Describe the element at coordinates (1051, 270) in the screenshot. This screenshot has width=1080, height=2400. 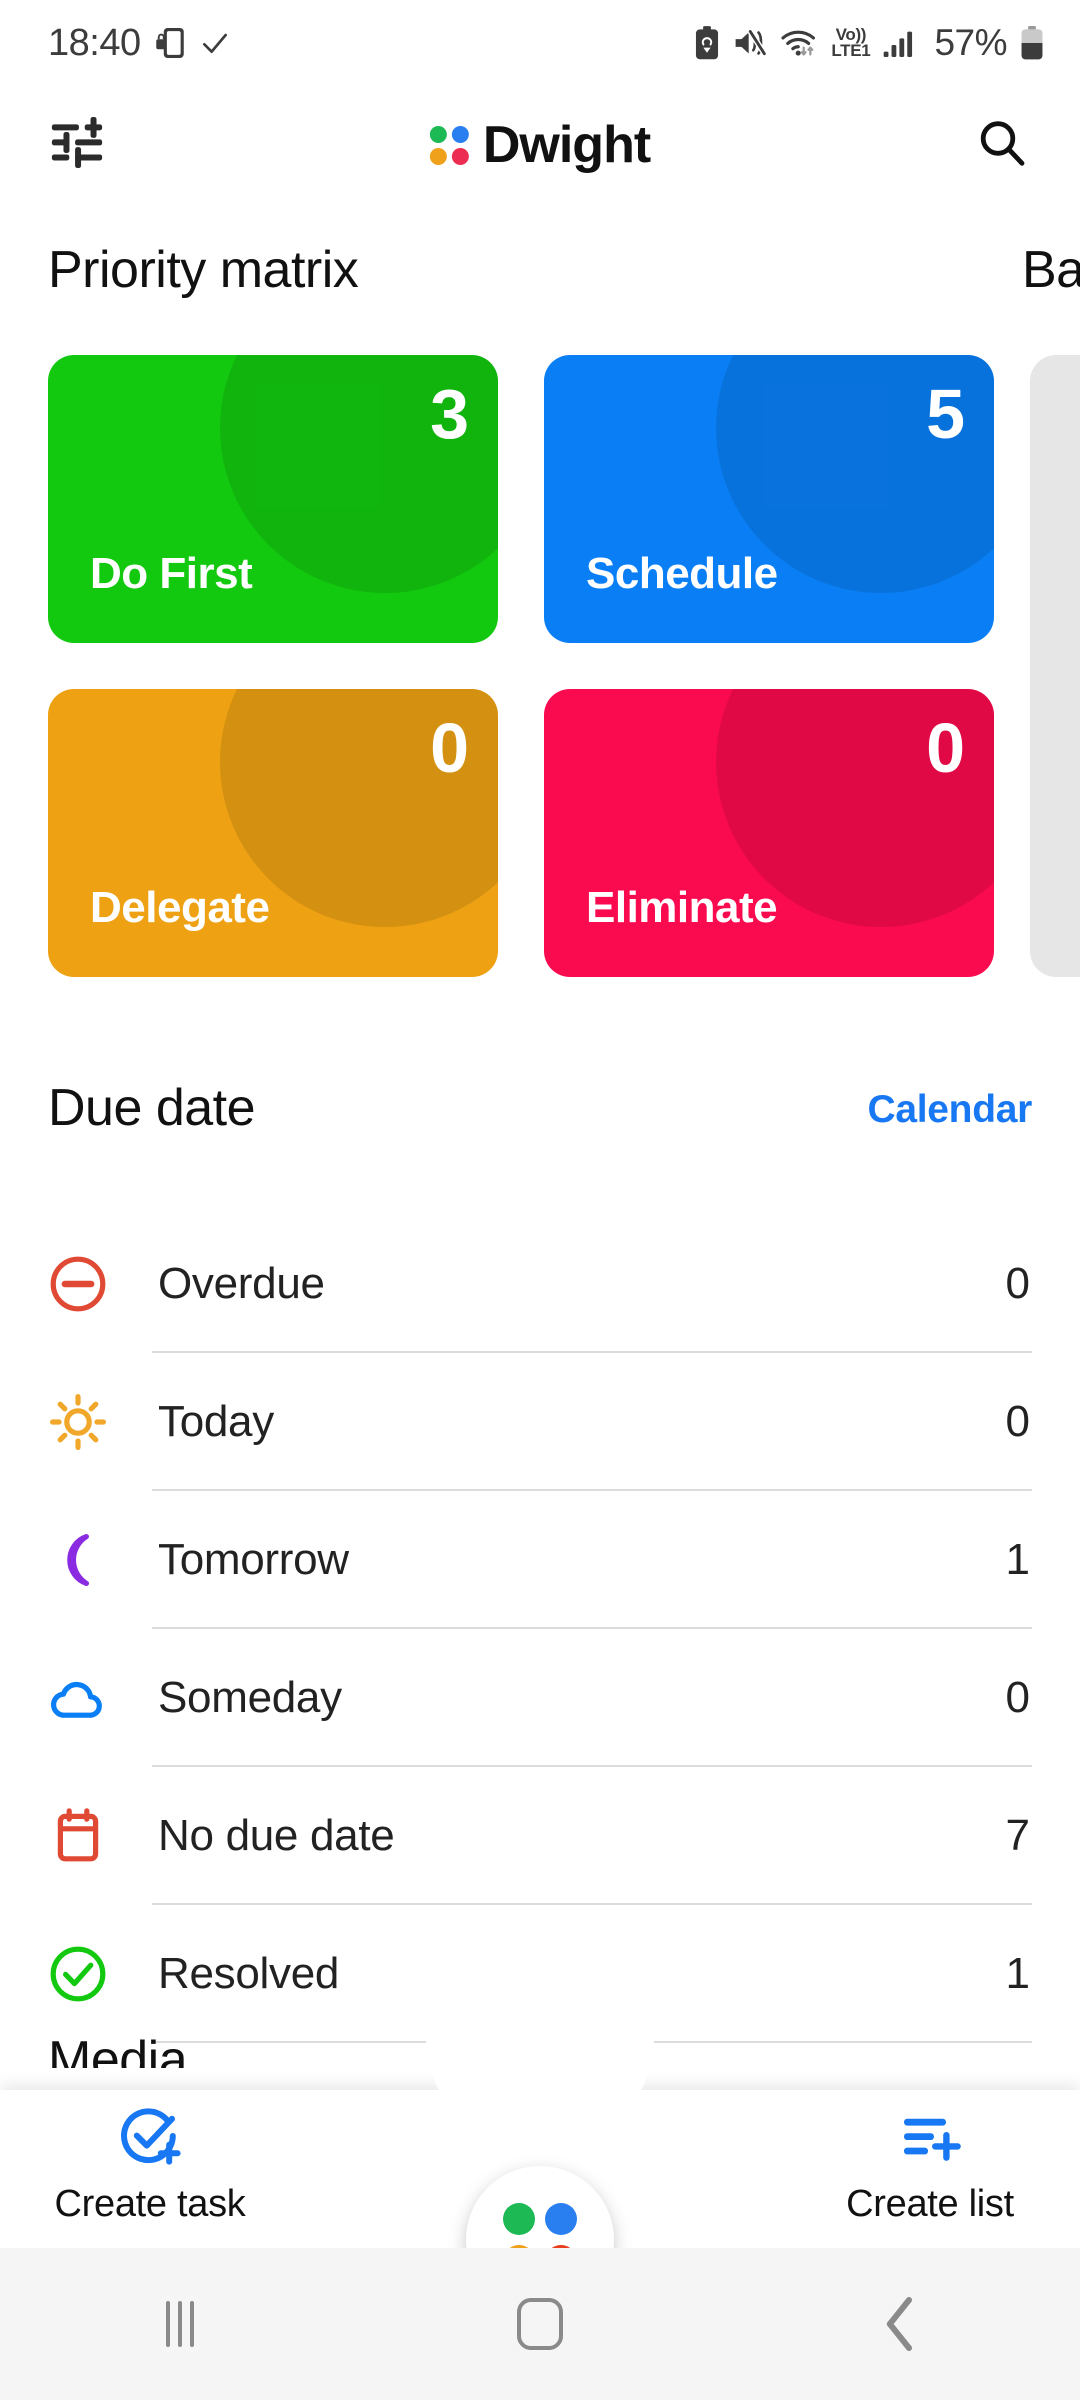
I see `next-section-title: Ba` at that location.